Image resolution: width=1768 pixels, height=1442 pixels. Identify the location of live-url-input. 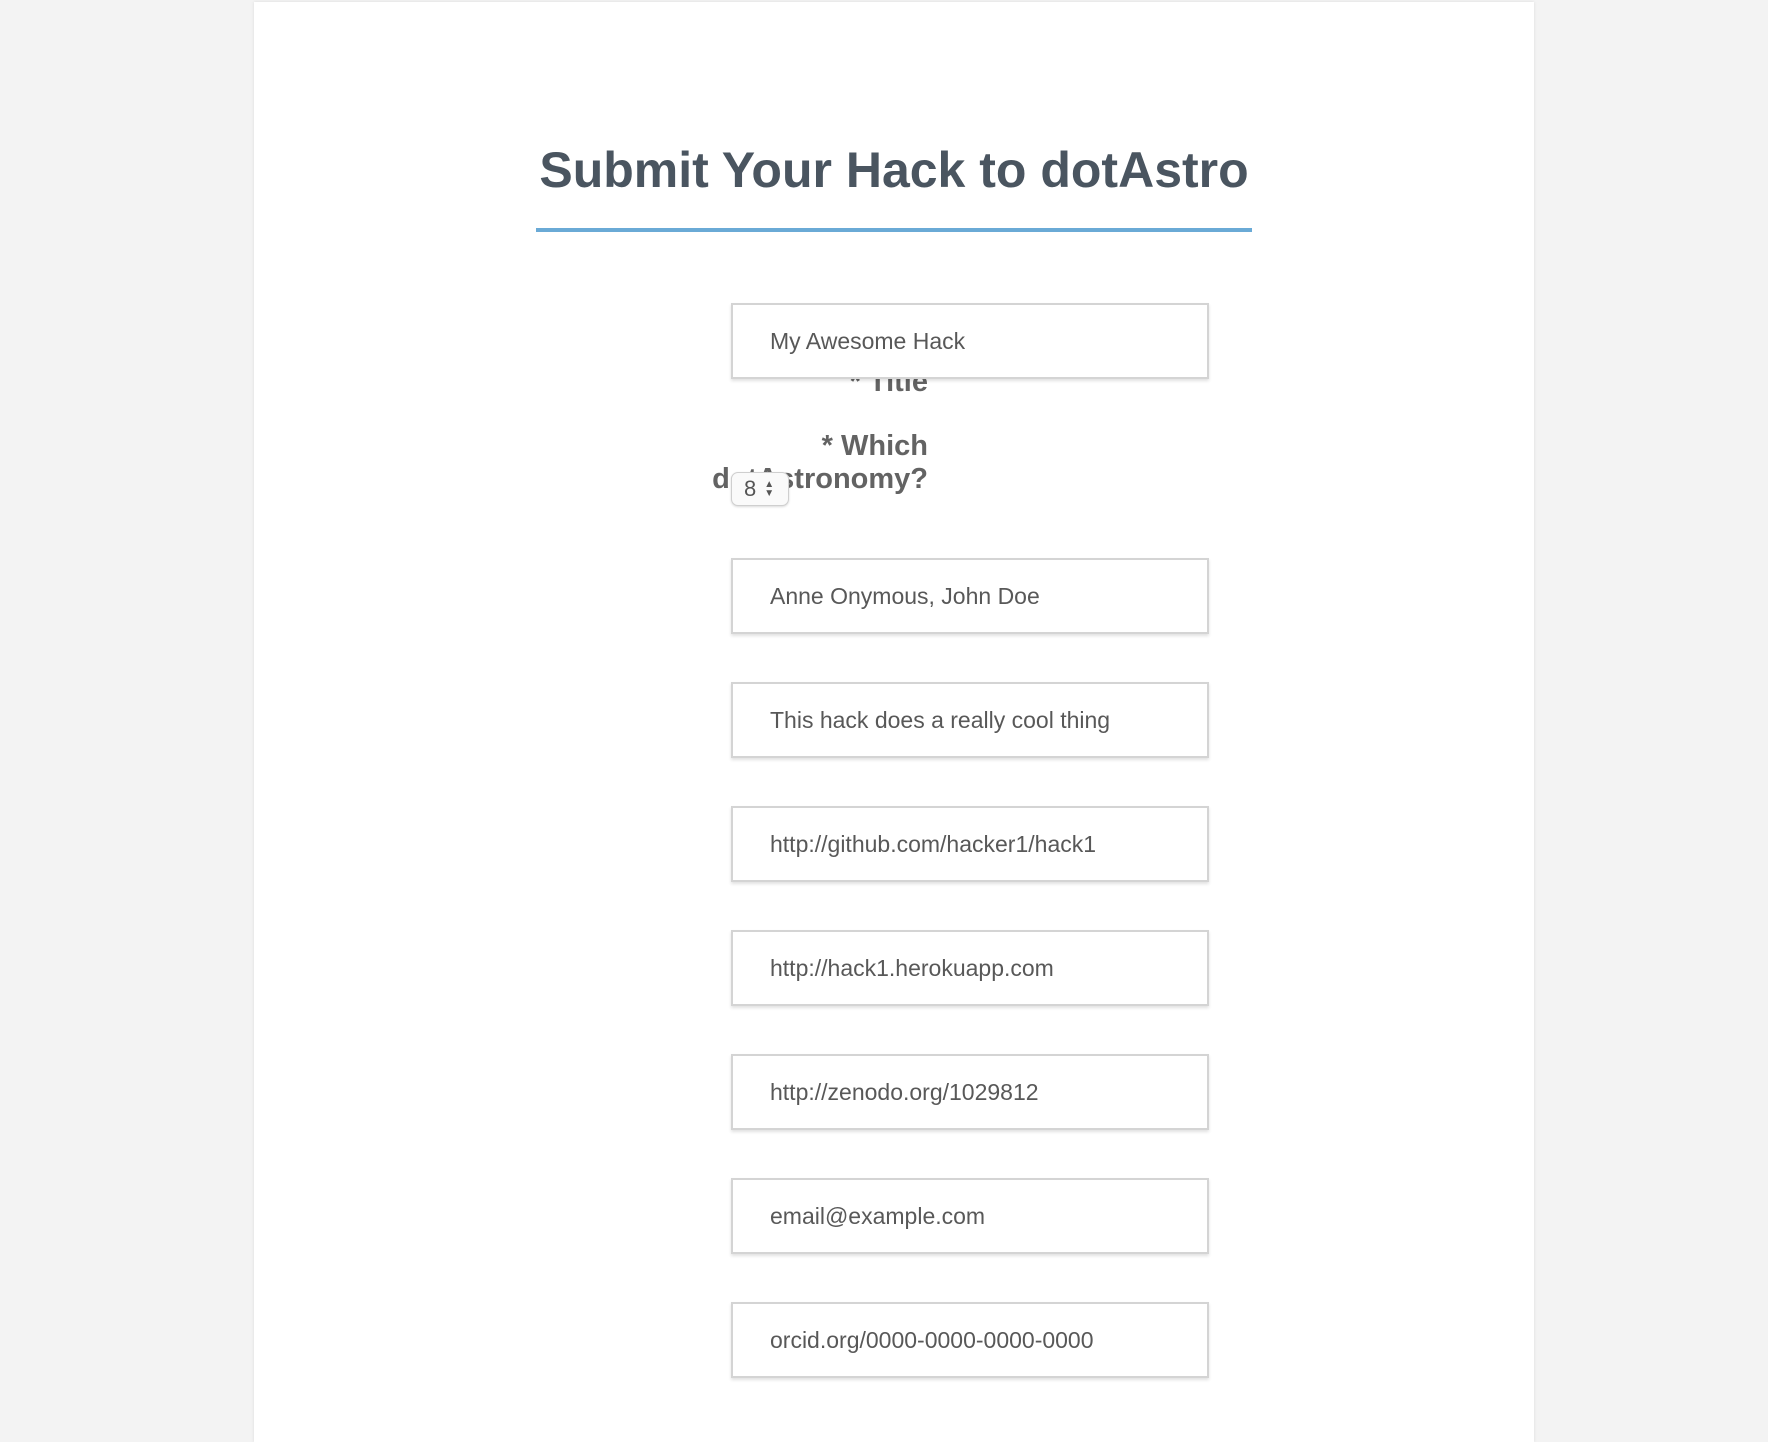
(970, 968).